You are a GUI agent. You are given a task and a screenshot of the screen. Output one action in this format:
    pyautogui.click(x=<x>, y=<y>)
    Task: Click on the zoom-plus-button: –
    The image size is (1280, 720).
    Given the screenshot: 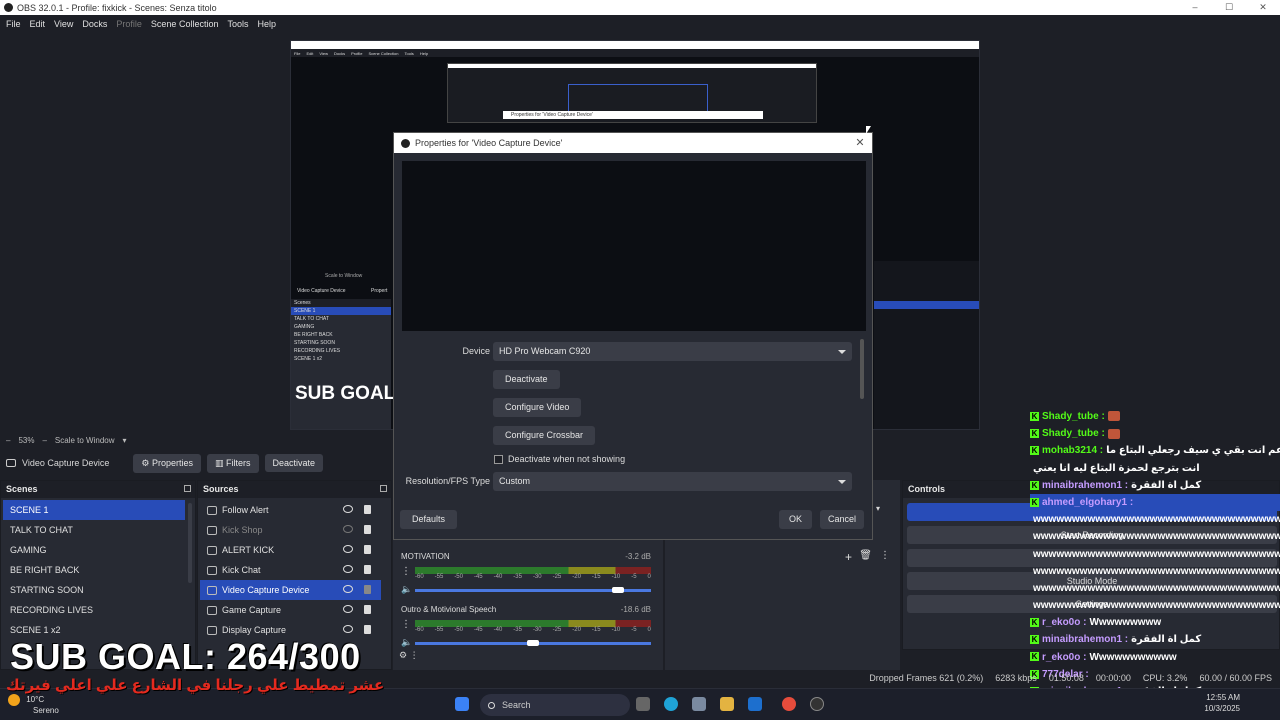 What is the action you would take?
    pyautogui.click(x=44, y=440)
    